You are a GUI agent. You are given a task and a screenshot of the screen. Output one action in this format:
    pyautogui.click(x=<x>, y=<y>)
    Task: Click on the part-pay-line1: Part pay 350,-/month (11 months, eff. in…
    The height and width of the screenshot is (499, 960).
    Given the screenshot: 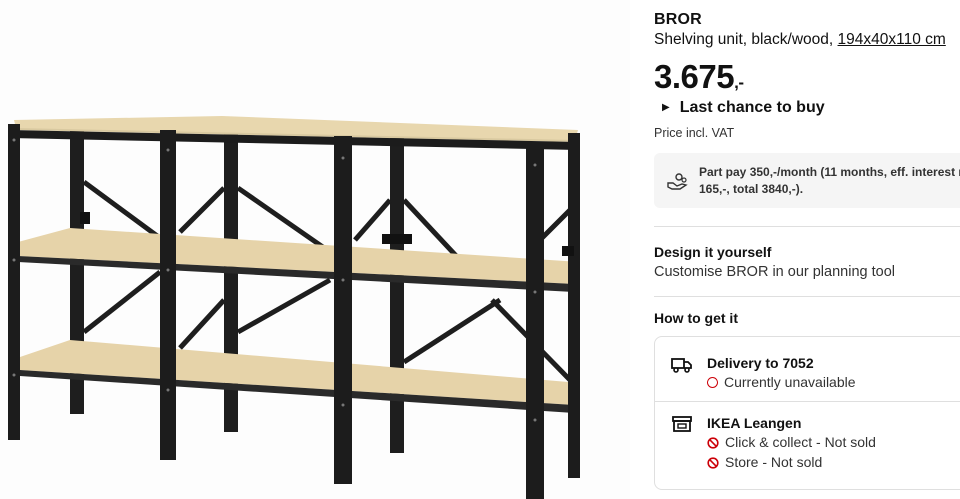 What is the action you would take?
    pyautogui.click(x=829, y=172)
    